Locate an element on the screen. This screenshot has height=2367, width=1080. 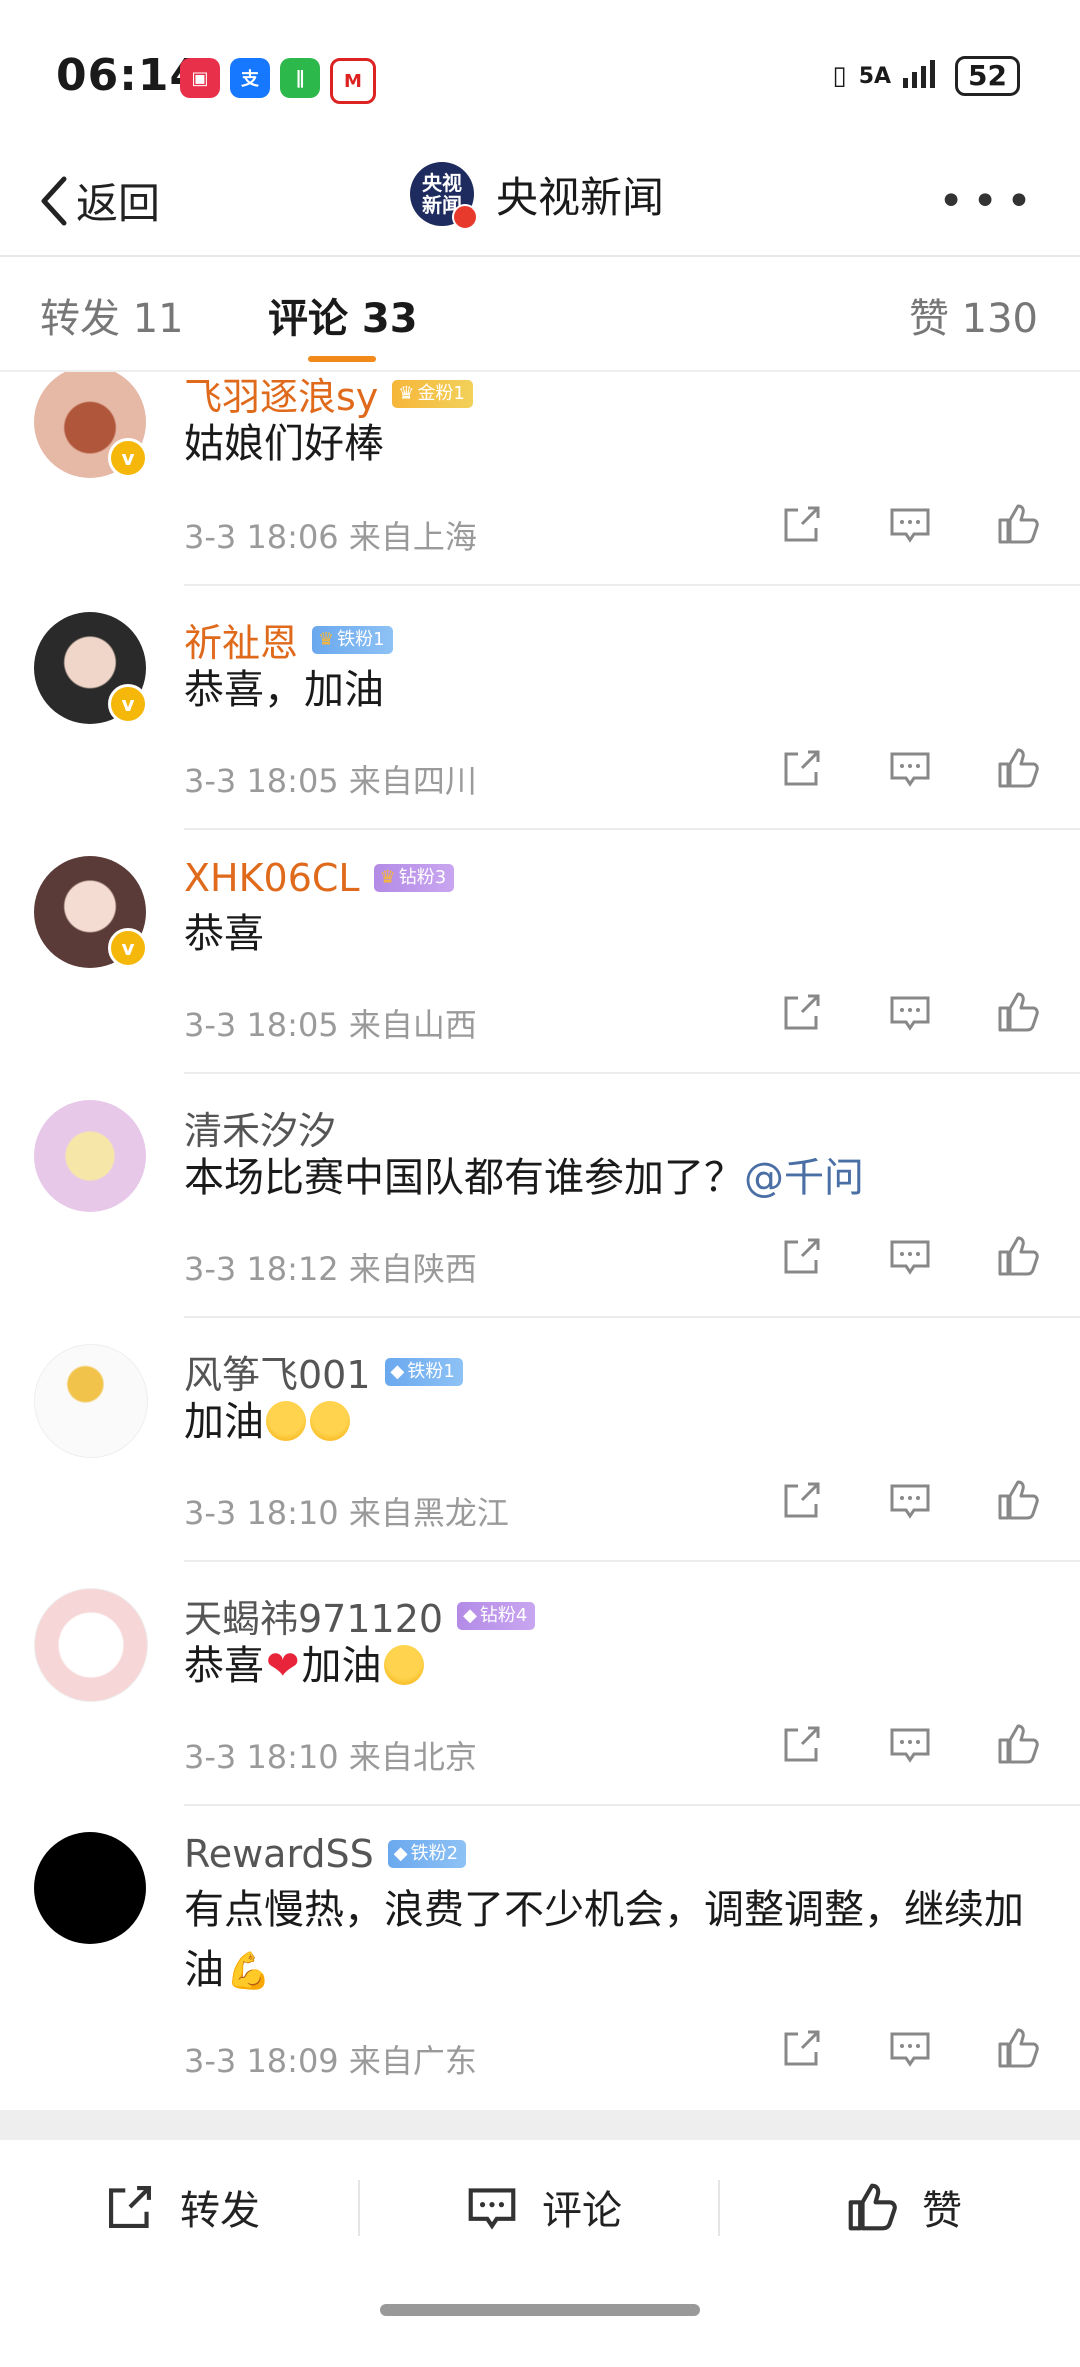
fan-badge-label: 金粉1 is located at coordinates (441, 393).